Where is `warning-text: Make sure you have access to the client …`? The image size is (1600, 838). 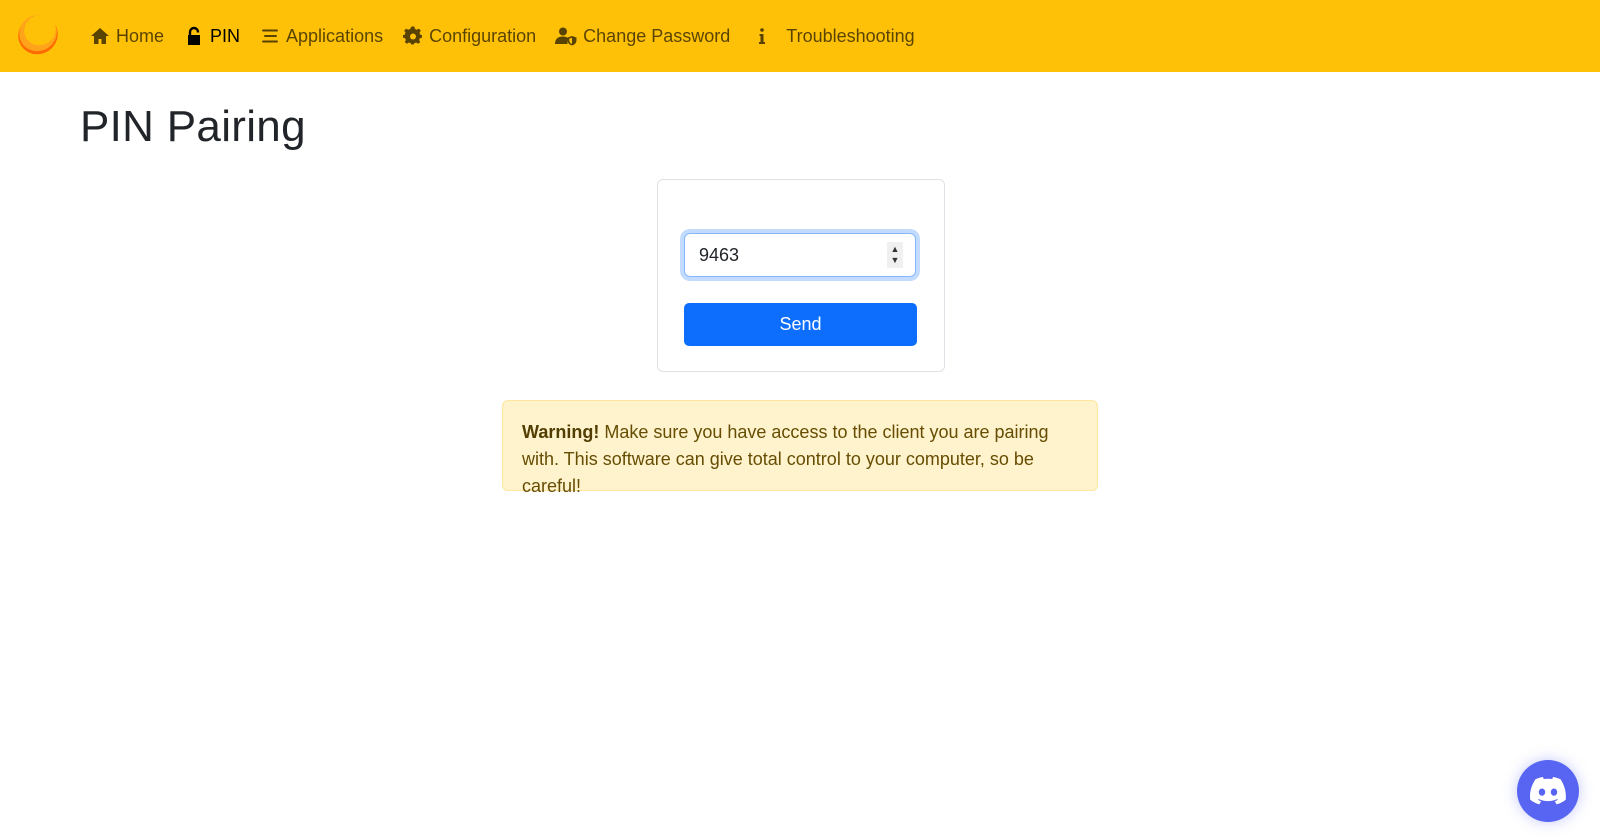 warning-text: Make sure you have access to the client … is located at coordinates (785, 459).